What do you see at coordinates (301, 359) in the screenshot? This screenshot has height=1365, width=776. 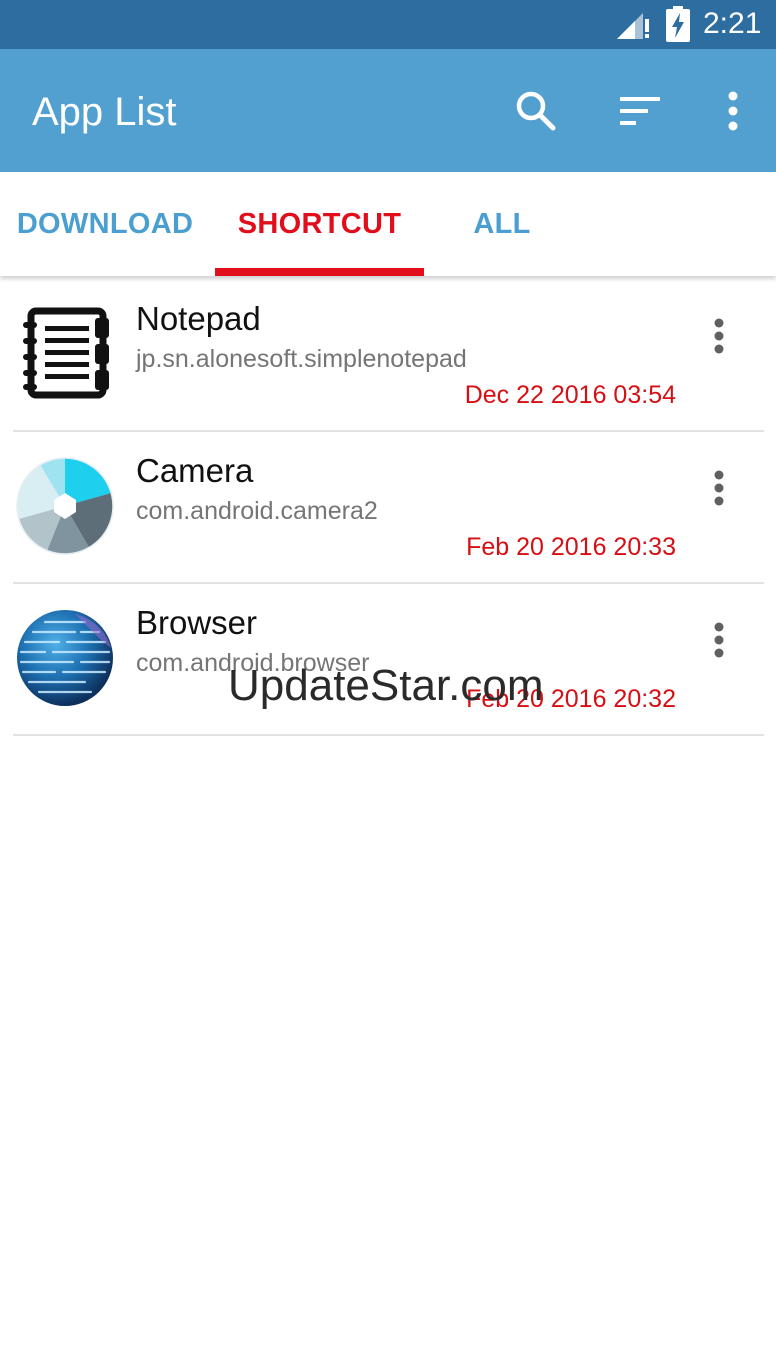 I see `package-name: jp.sn.alonesoft.simplenotepad` at bounding box center [301, 359].